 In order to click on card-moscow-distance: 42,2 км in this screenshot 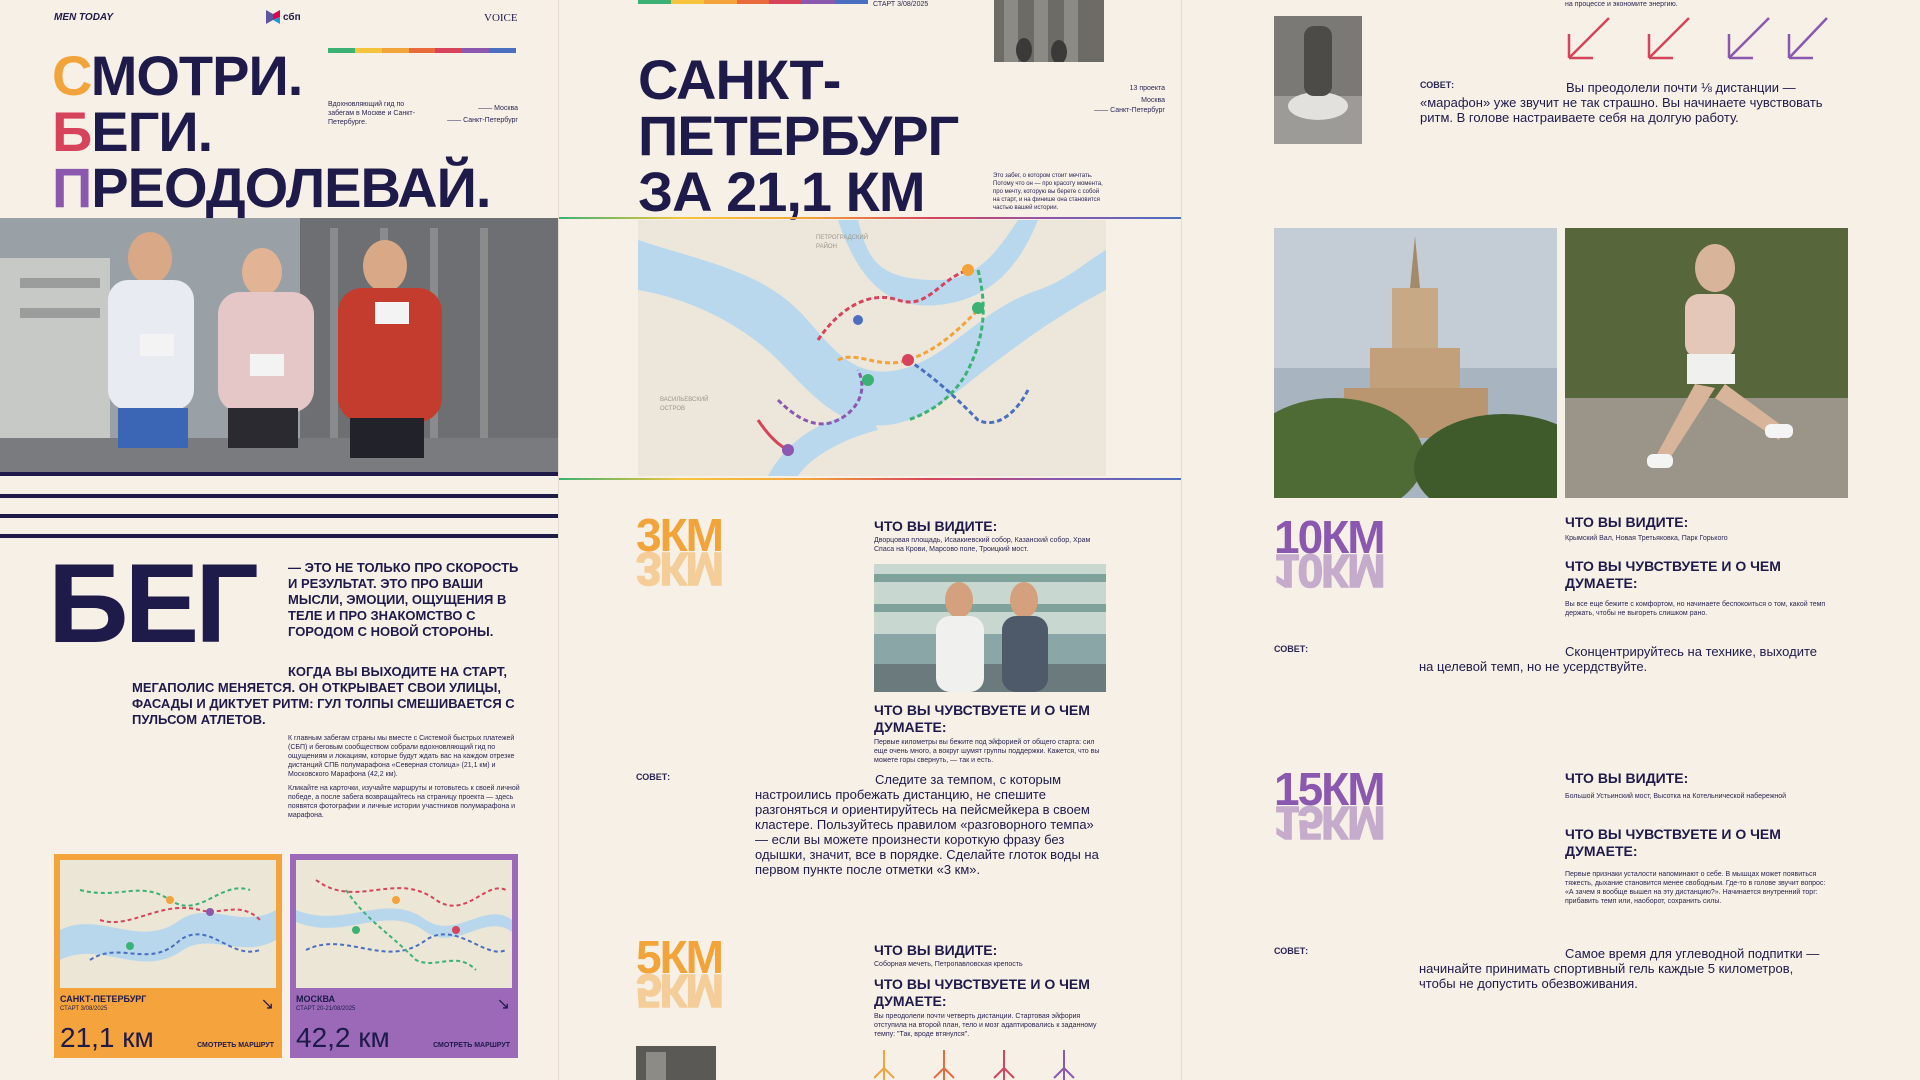, I will do `click(343, 1037)`.